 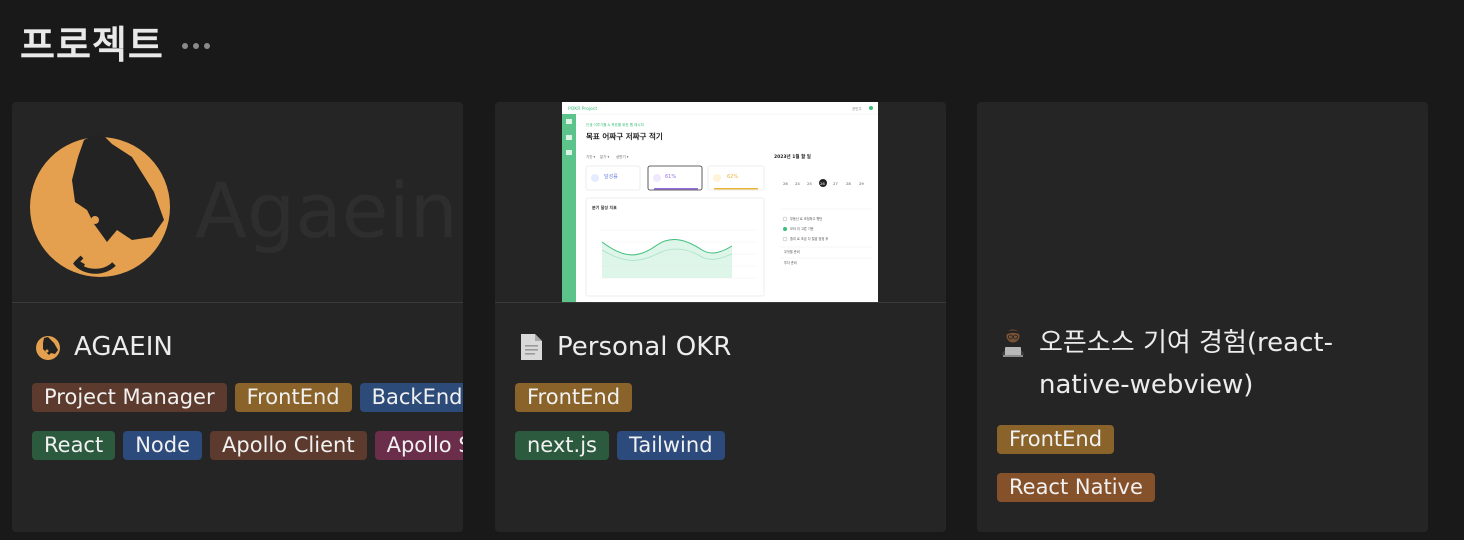 I want to click on tag-apollo-server: Apollo Server, so click(x=418, y=445).